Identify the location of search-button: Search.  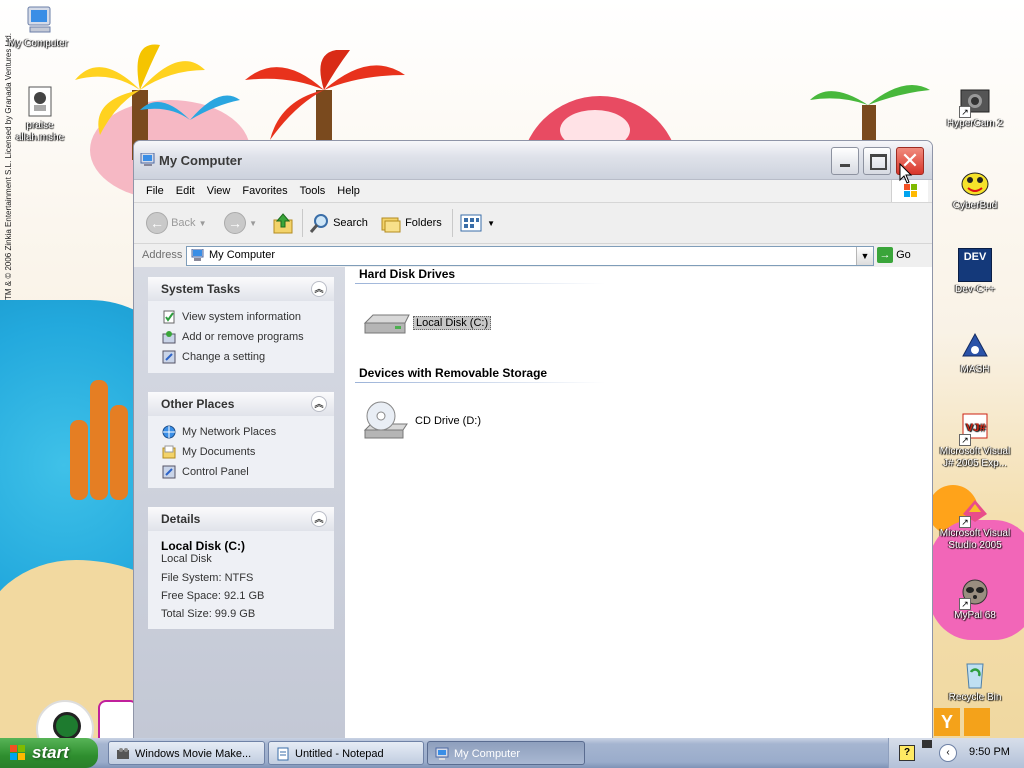
(338, 223).